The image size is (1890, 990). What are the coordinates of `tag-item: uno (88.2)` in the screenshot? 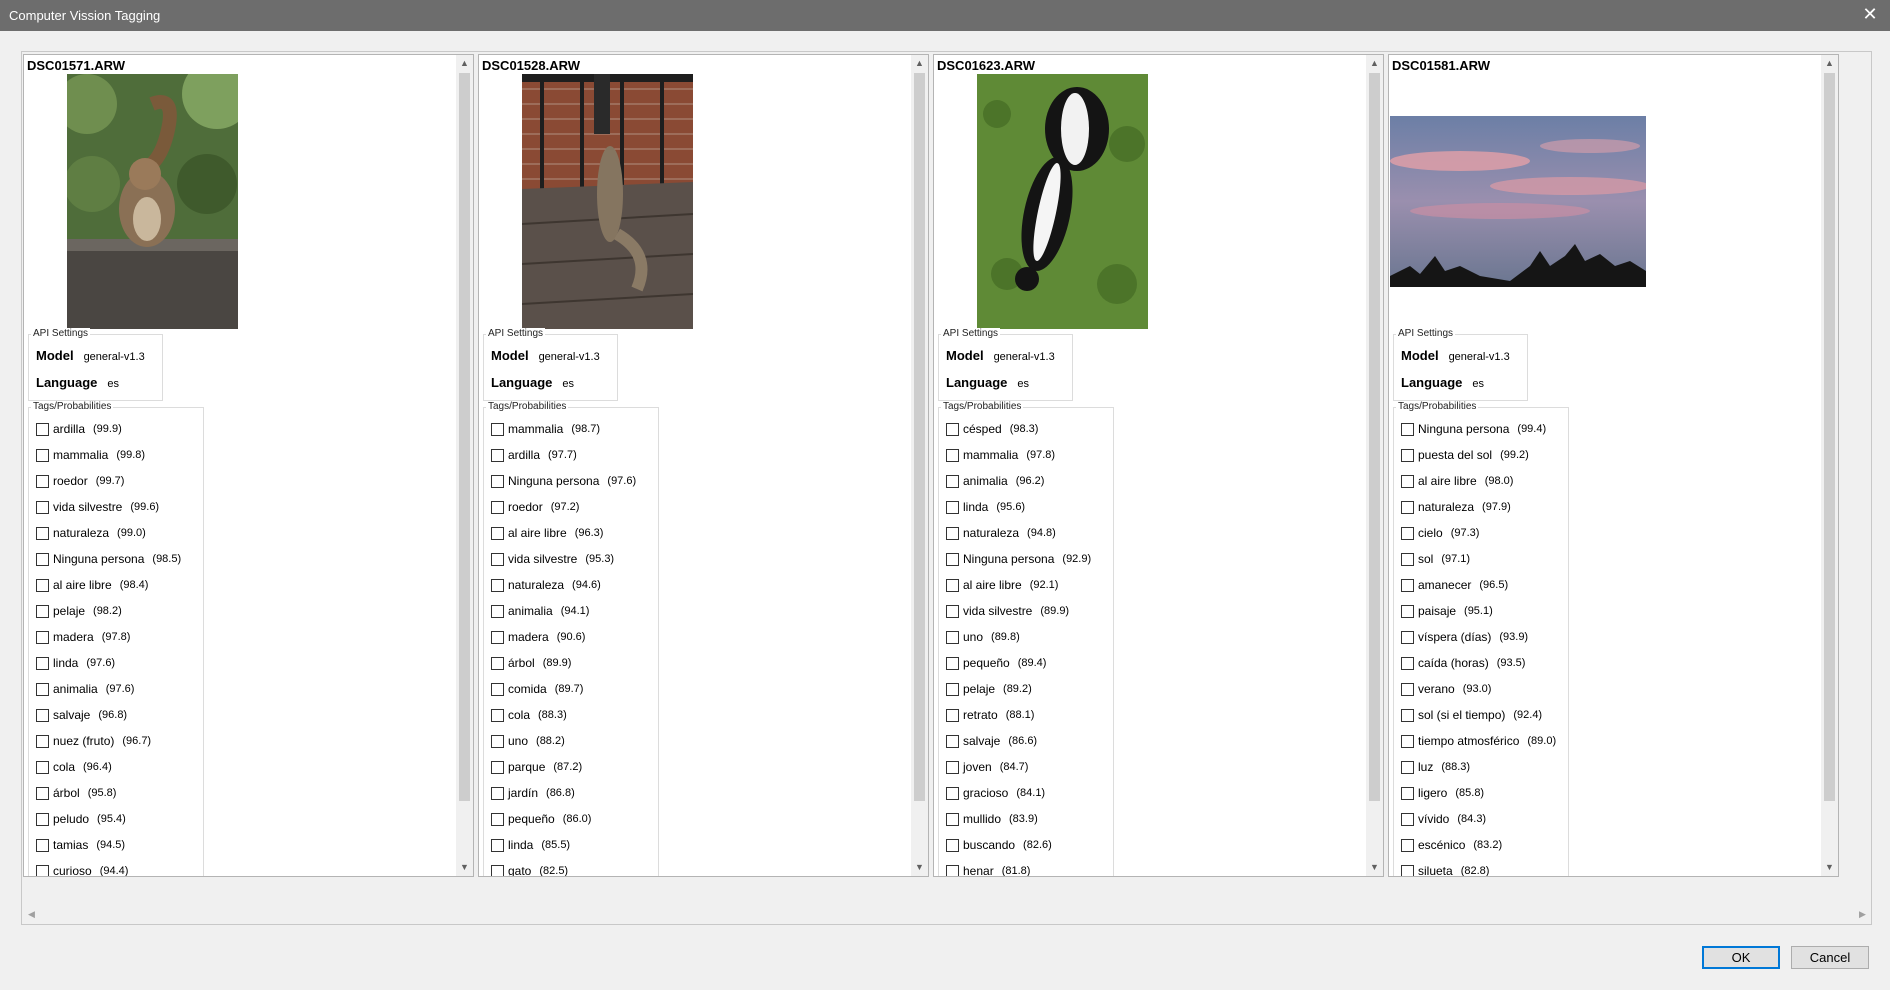 It's located at (528, 741).